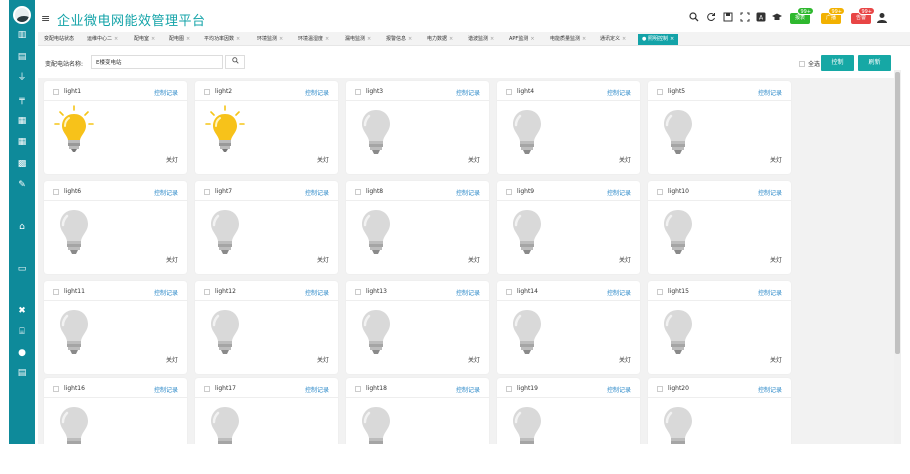 This screenshot has height=474, width=910. I want to click on tab-14: ● 照明控制 ×, so click(658, 39).